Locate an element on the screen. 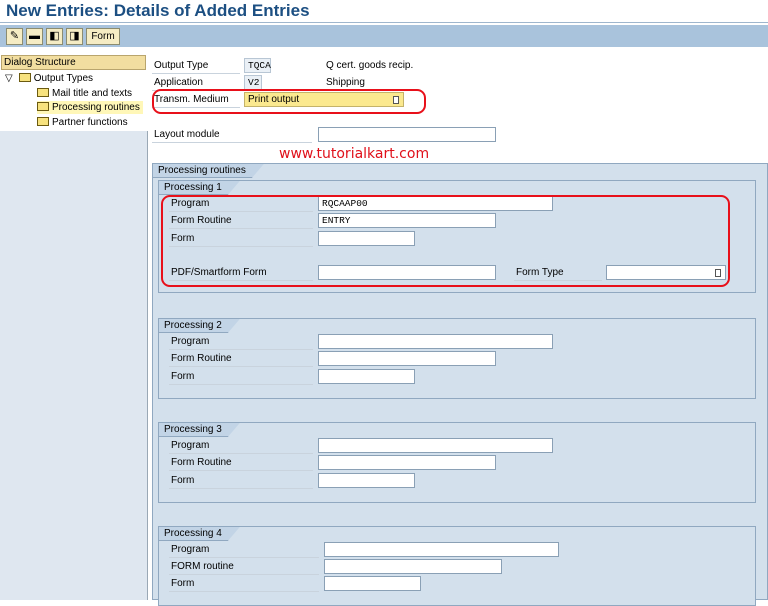  tree-item-partner-functions: Partner functions is located at coordinates (82, 122).